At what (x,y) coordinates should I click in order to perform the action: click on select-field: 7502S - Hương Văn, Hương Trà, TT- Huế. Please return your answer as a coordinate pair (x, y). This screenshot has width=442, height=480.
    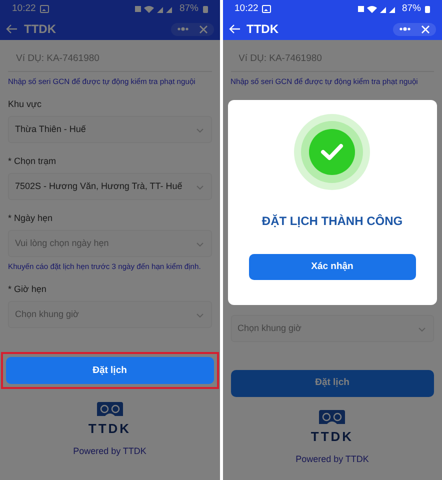
    Looking at the image, I should click on (110, 186).